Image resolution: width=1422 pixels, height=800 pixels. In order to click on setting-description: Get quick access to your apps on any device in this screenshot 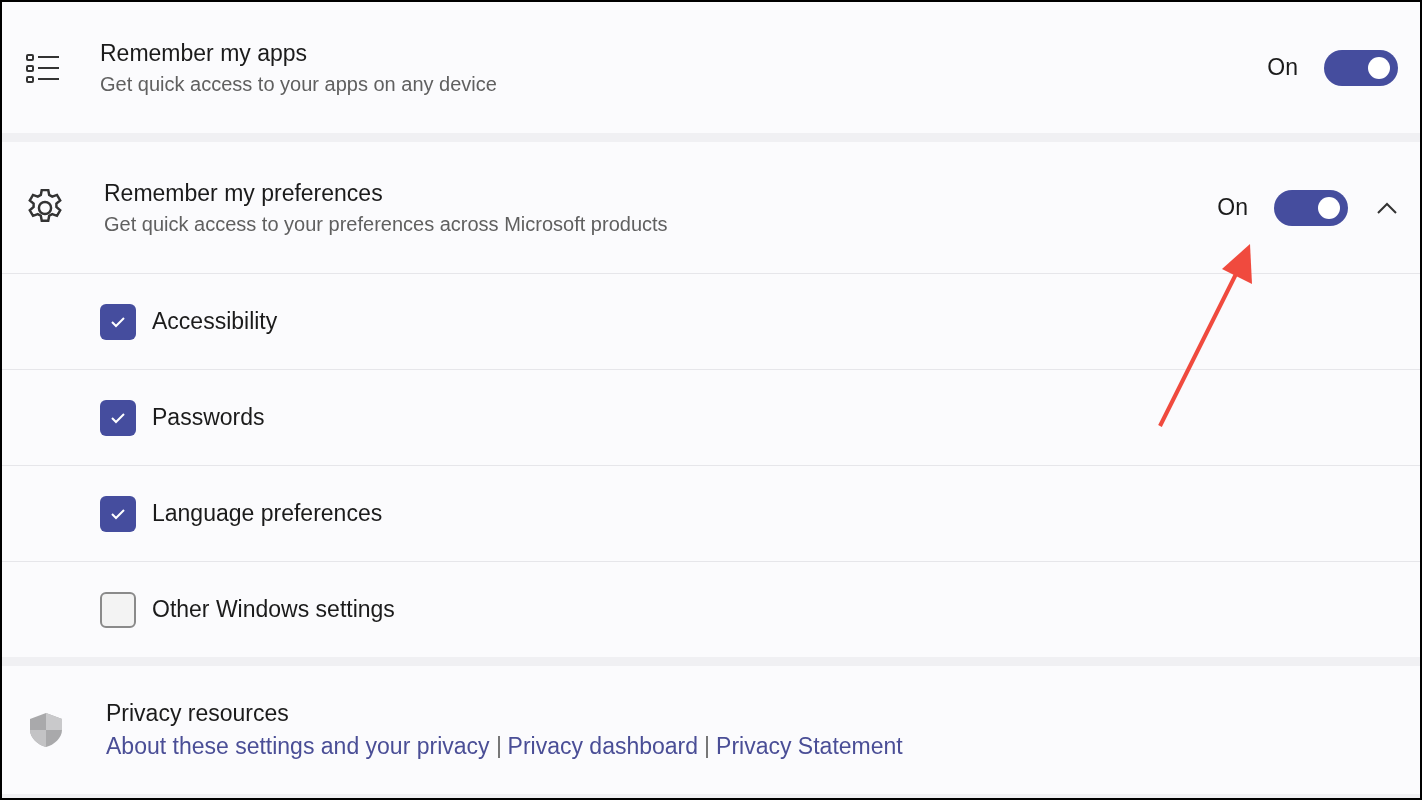, I will do `click(299, 84)`.